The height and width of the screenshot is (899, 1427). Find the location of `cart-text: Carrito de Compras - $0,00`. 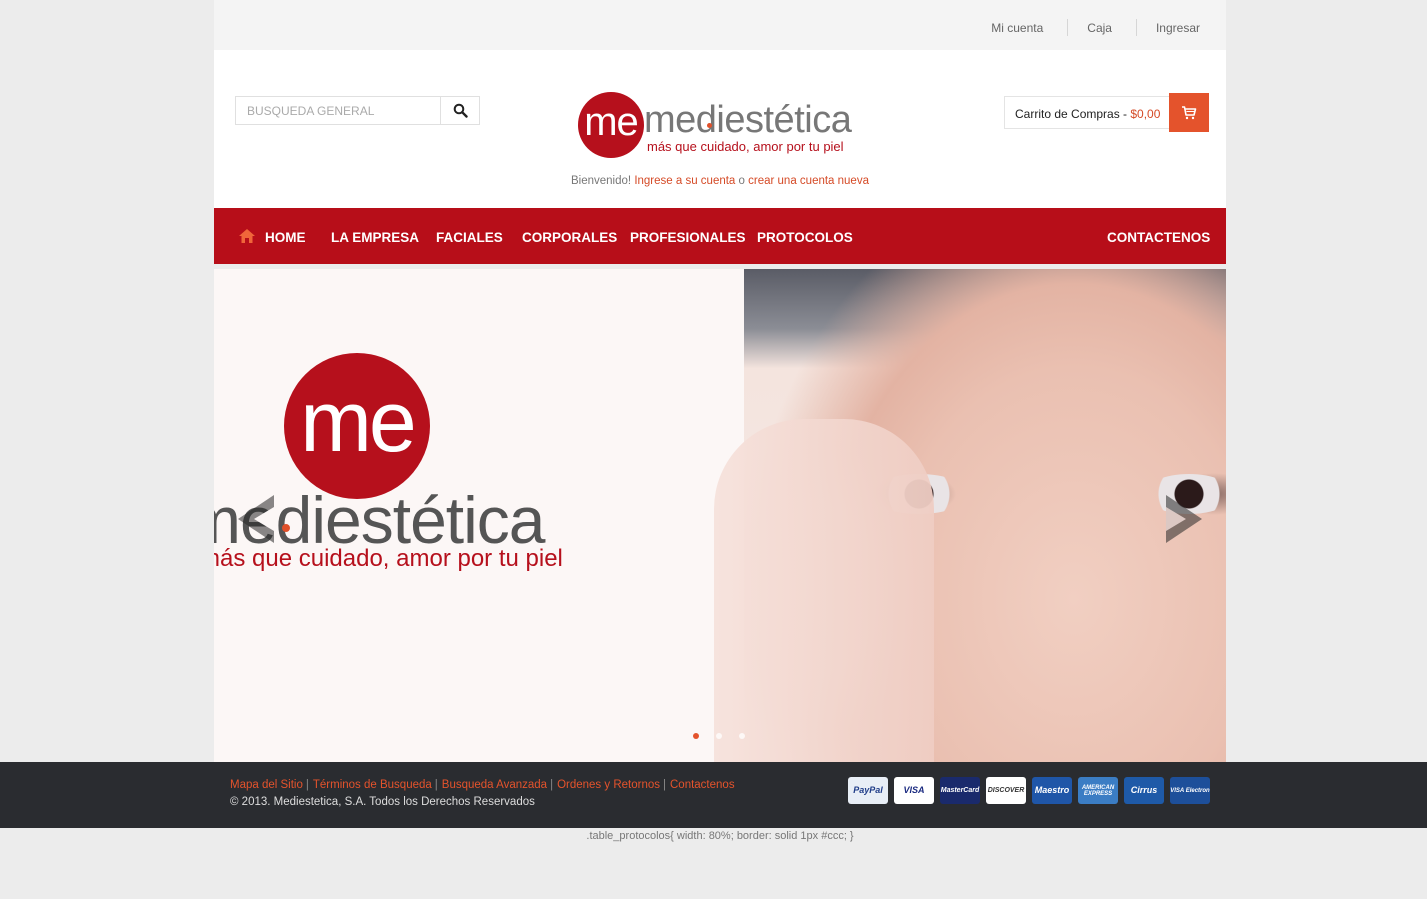

cart-text: Carrito de Compras - $0,00 is located at coordinates (1087, 114).